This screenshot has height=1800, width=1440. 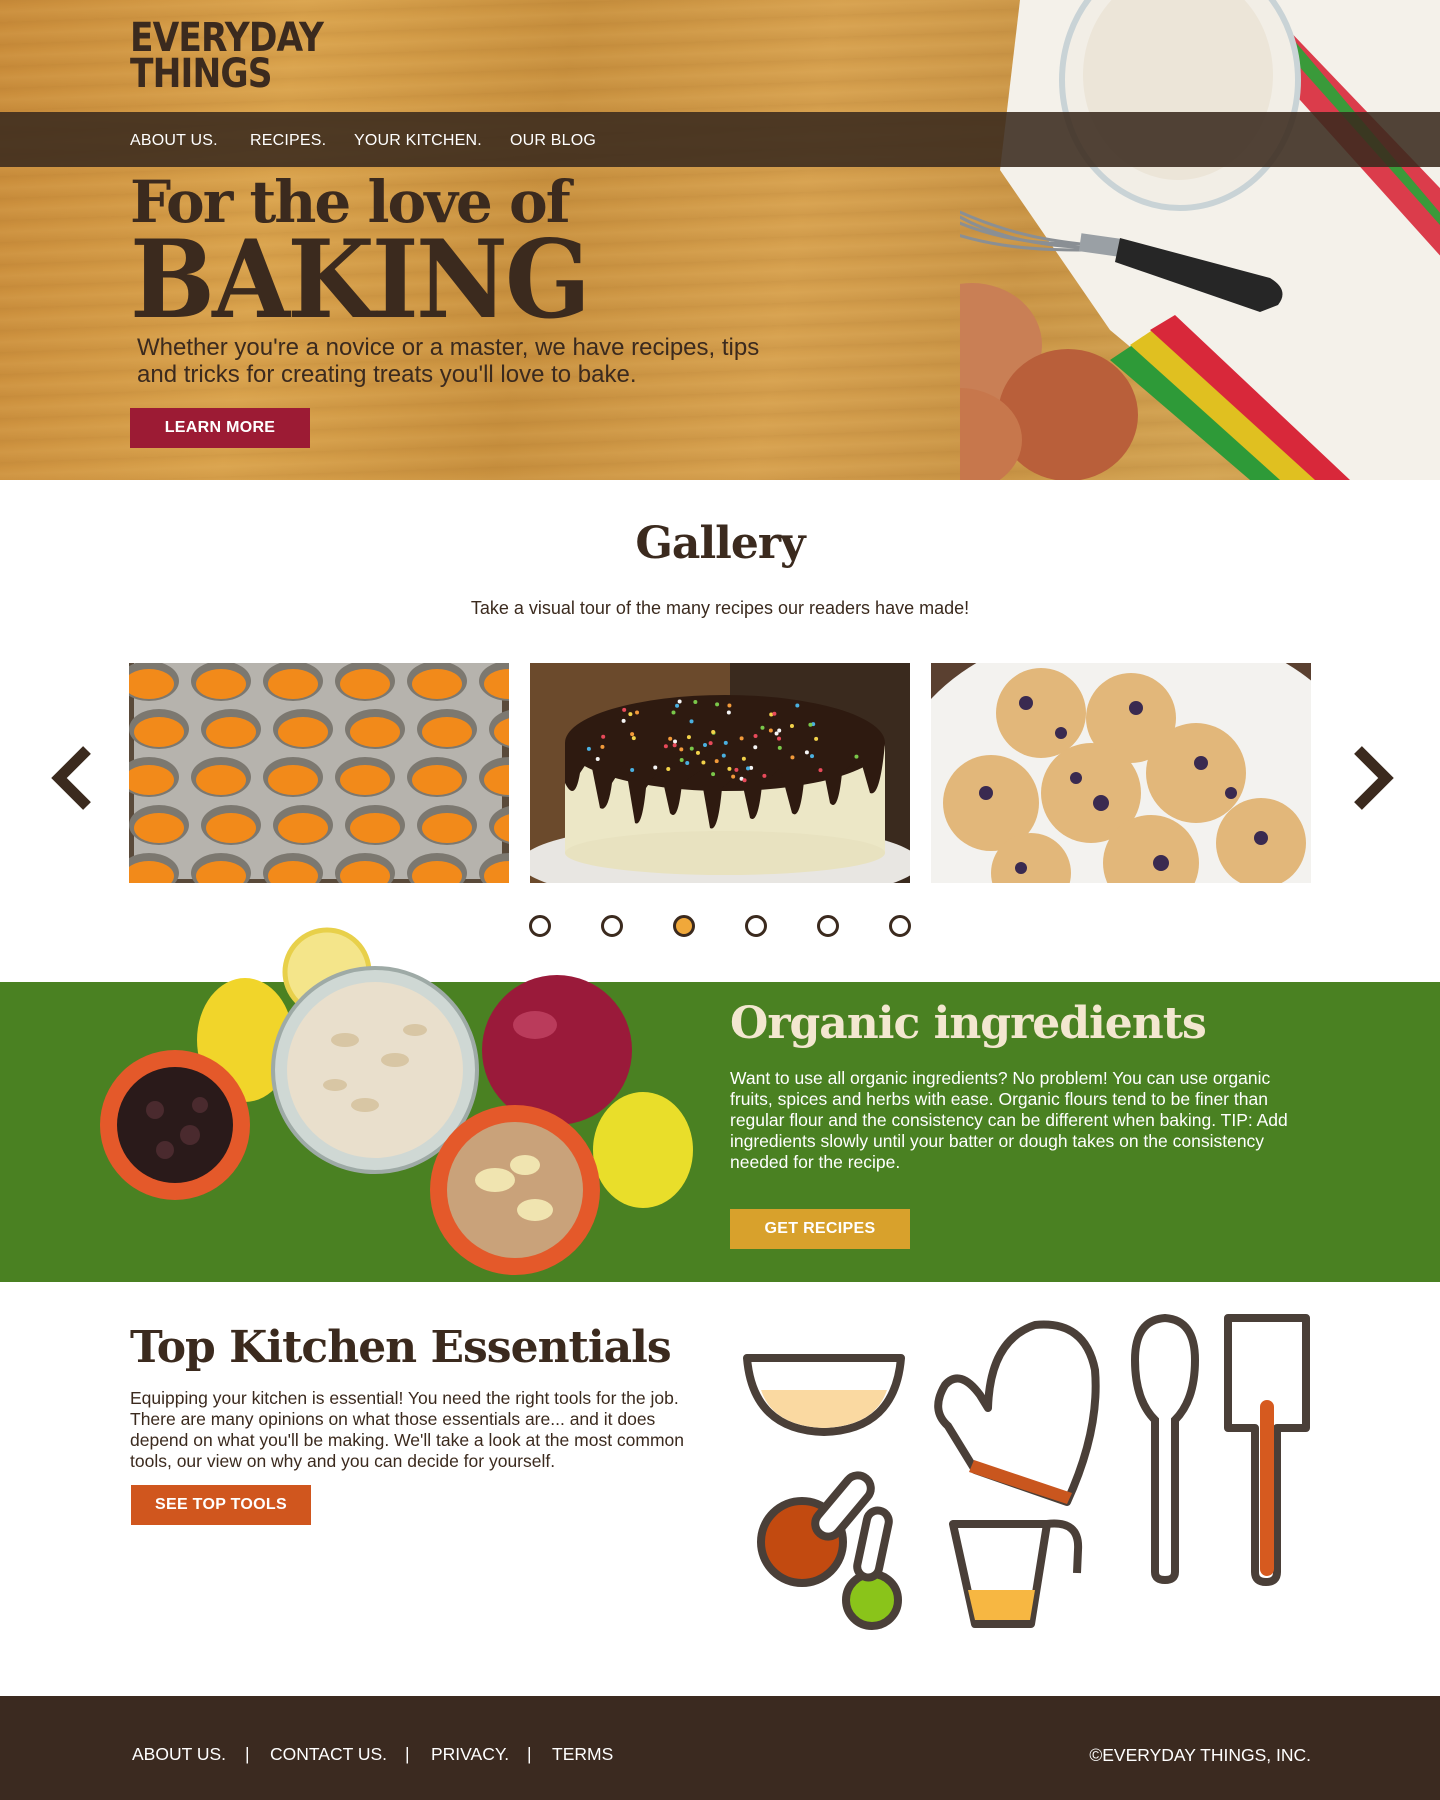 What do you see at coordinates (1370, 778) in the screenshot?
I see `chevron-right-icon` at bounding box center [1370, 778].